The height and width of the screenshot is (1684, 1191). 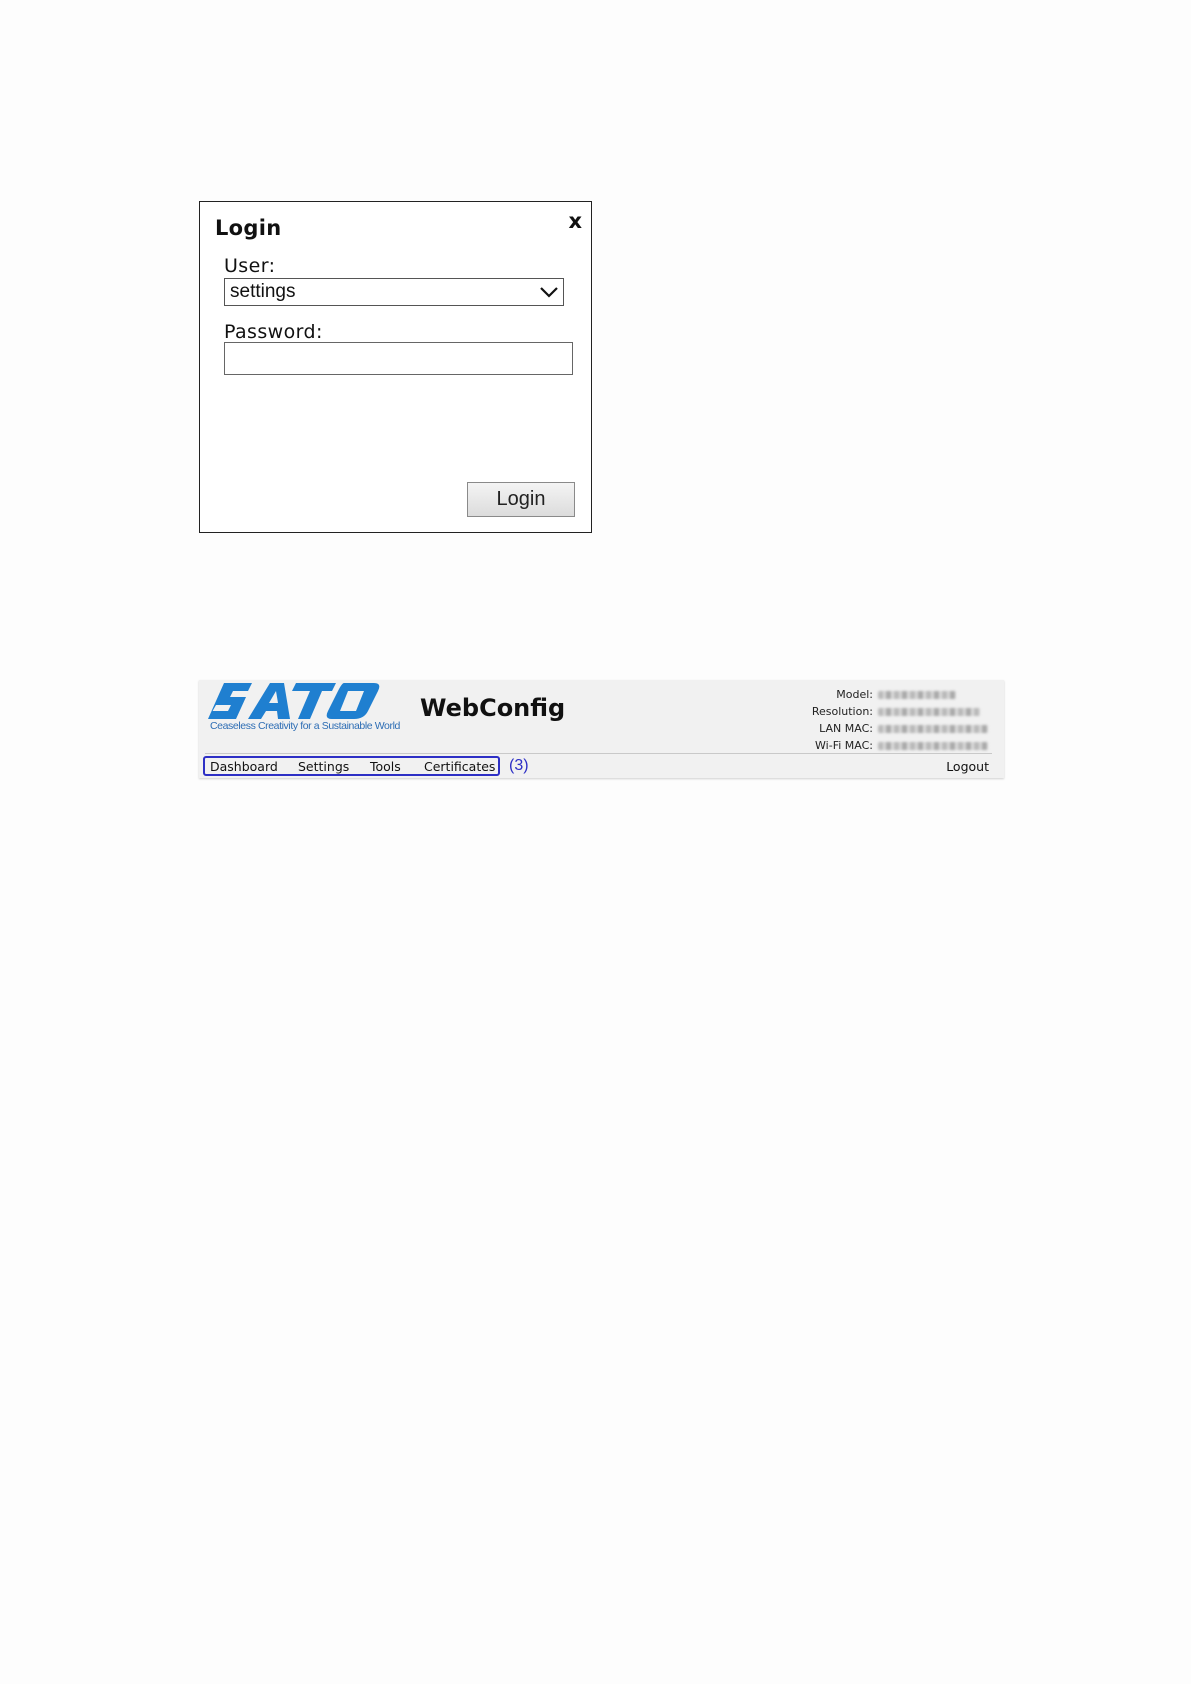 I want to click on device-info: Model: Resolution: LAN MAC: Wi-Fi MAC:, so click(x=888, y=720).